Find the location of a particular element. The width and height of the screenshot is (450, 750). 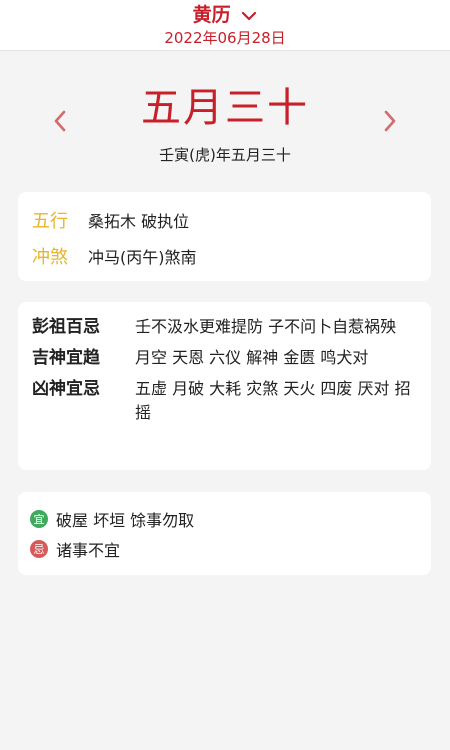

header: 黄历 2022年06月28日 is located at coordinates (225, 25).